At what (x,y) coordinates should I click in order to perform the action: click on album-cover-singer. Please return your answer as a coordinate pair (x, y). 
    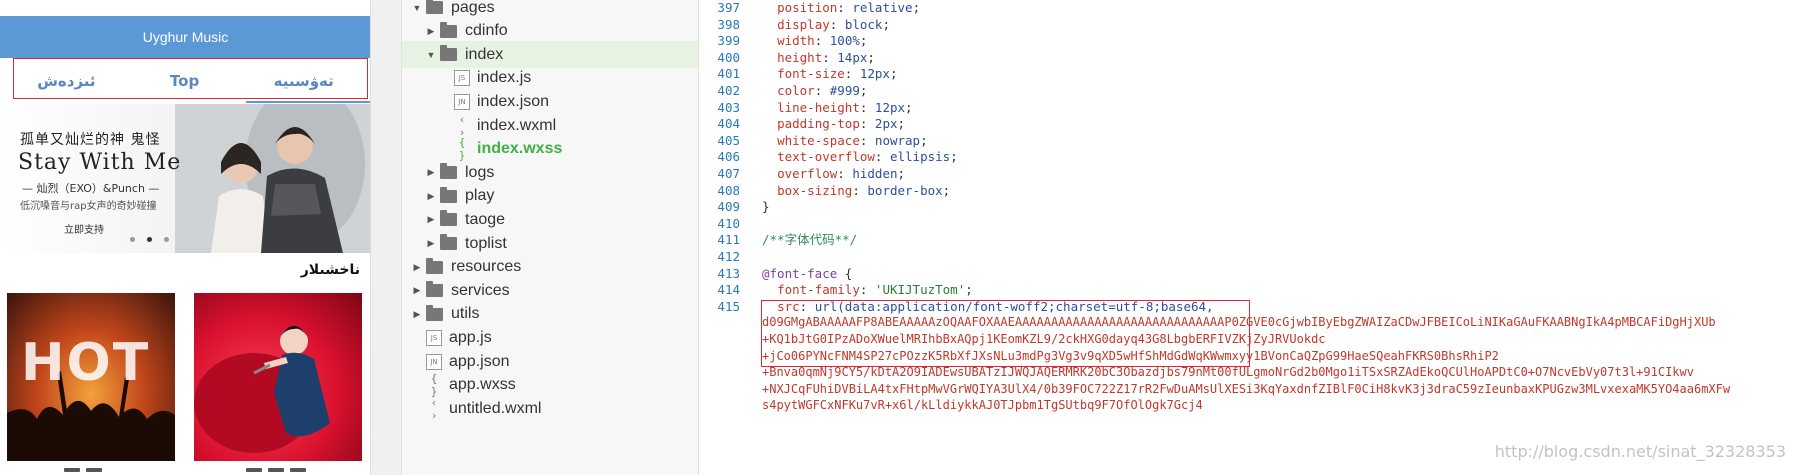
    Looking at the image, I should click on (278, 377).